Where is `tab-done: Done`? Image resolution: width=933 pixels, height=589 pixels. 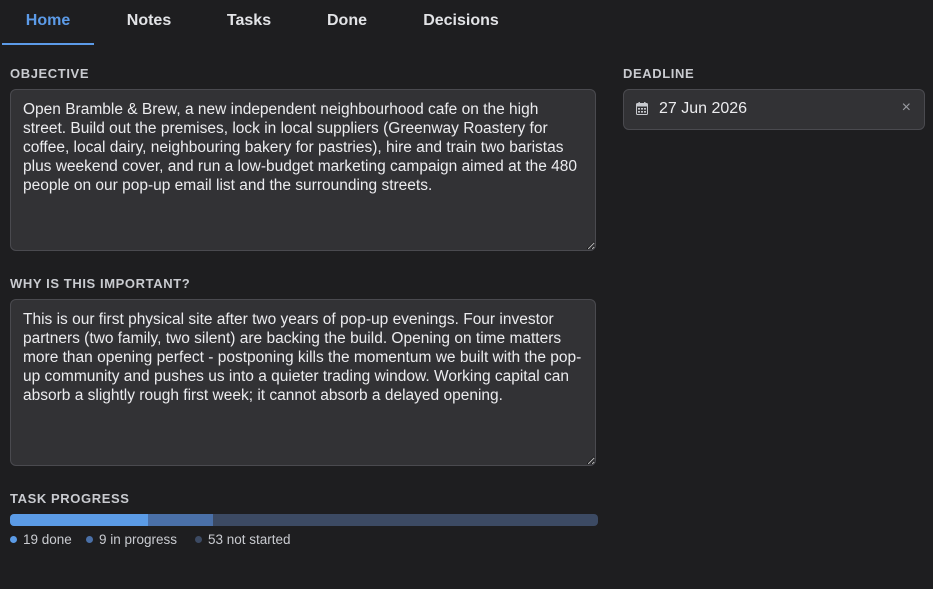
tab-done: Done is located at coordinates (347, 22).